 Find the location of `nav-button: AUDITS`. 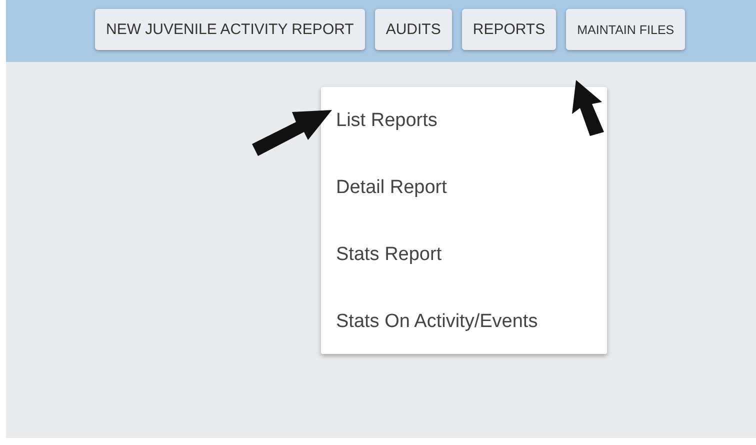

nav-button: AUDITS is located at coordinates (413, 29).